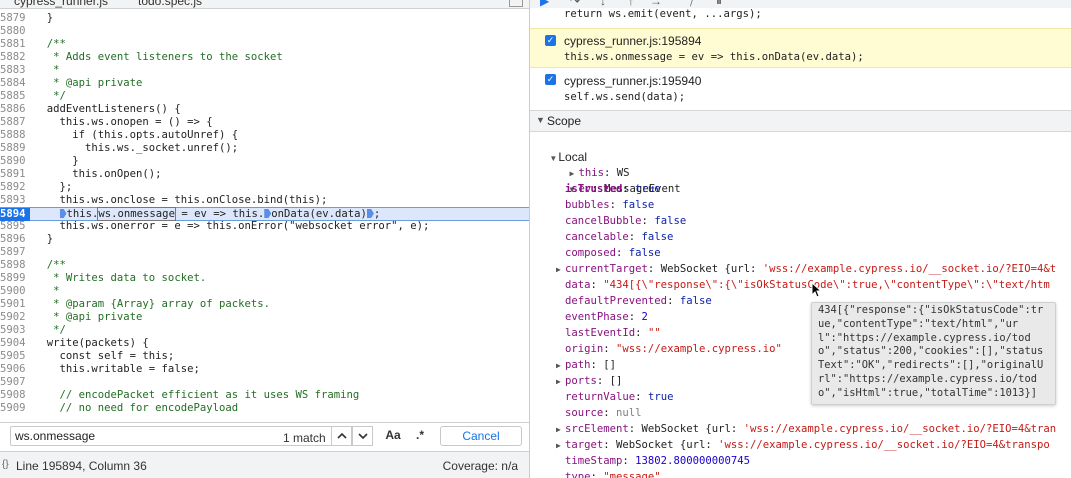 This screenshot has height=478, width=1071. I want to click on step-into-icon: ↓, so click(603, 4).